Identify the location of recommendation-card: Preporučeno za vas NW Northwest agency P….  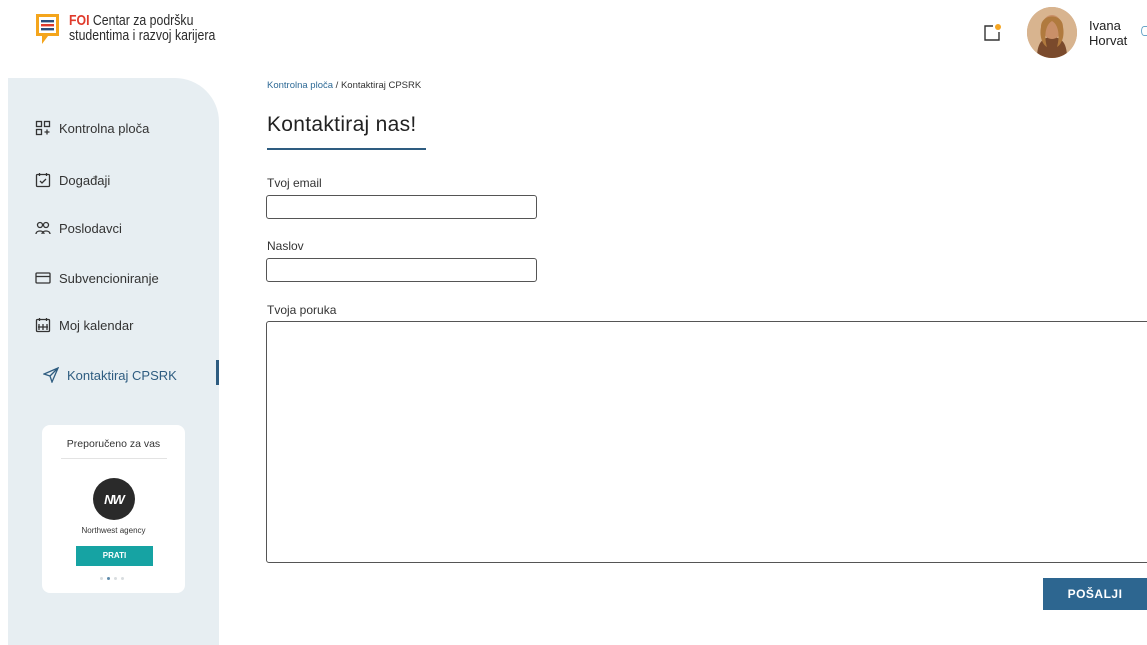
(113, 509).